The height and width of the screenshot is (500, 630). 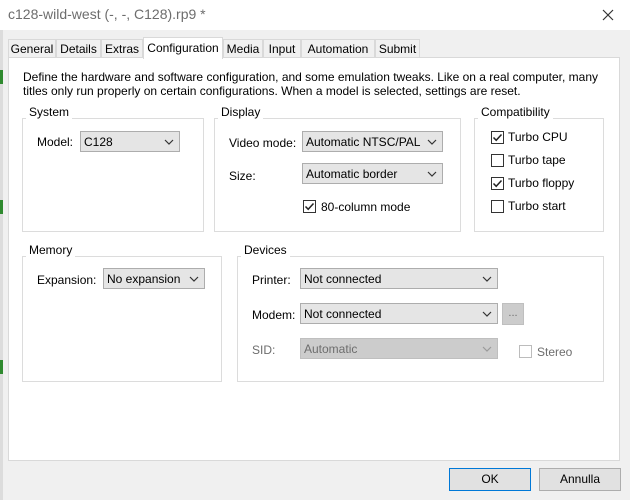 I want to click on turbo-start-checkbox, so click(x=497, y=206).